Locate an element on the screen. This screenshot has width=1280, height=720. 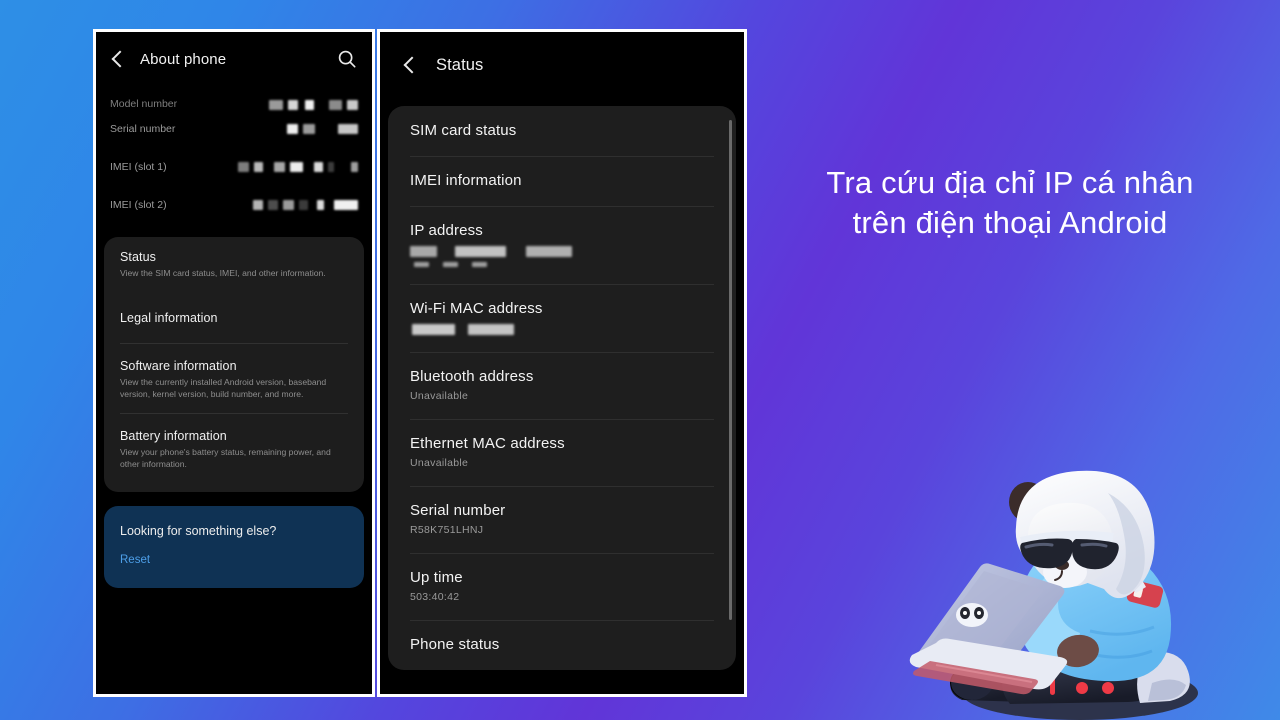
status-item-sim-card-status: SIM card status is located at coordinates (562, 131).